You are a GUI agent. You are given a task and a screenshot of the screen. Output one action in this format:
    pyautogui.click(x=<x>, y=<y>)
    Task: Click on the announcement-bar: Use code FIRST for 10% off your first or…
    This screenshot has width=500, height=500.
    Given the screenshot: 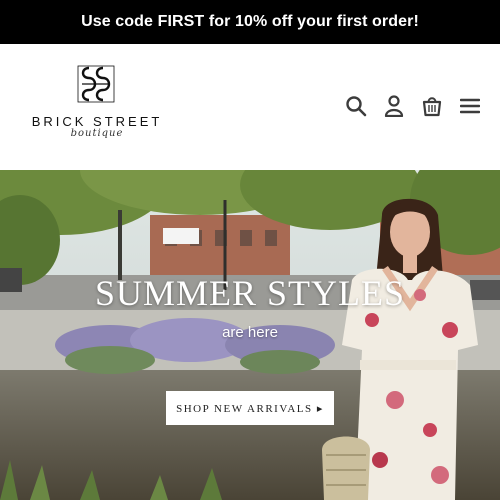 What is the action you would take?
    pyautogui.click(x=250, y=22)
    